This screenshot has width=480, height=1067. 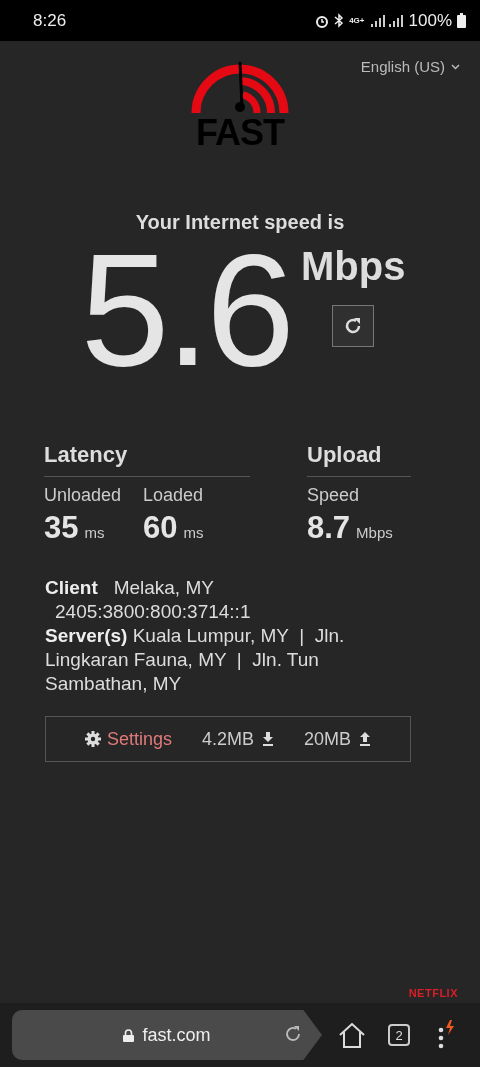 I want to click on brand-logo: NETFLIX, so click(x=433, y=993).